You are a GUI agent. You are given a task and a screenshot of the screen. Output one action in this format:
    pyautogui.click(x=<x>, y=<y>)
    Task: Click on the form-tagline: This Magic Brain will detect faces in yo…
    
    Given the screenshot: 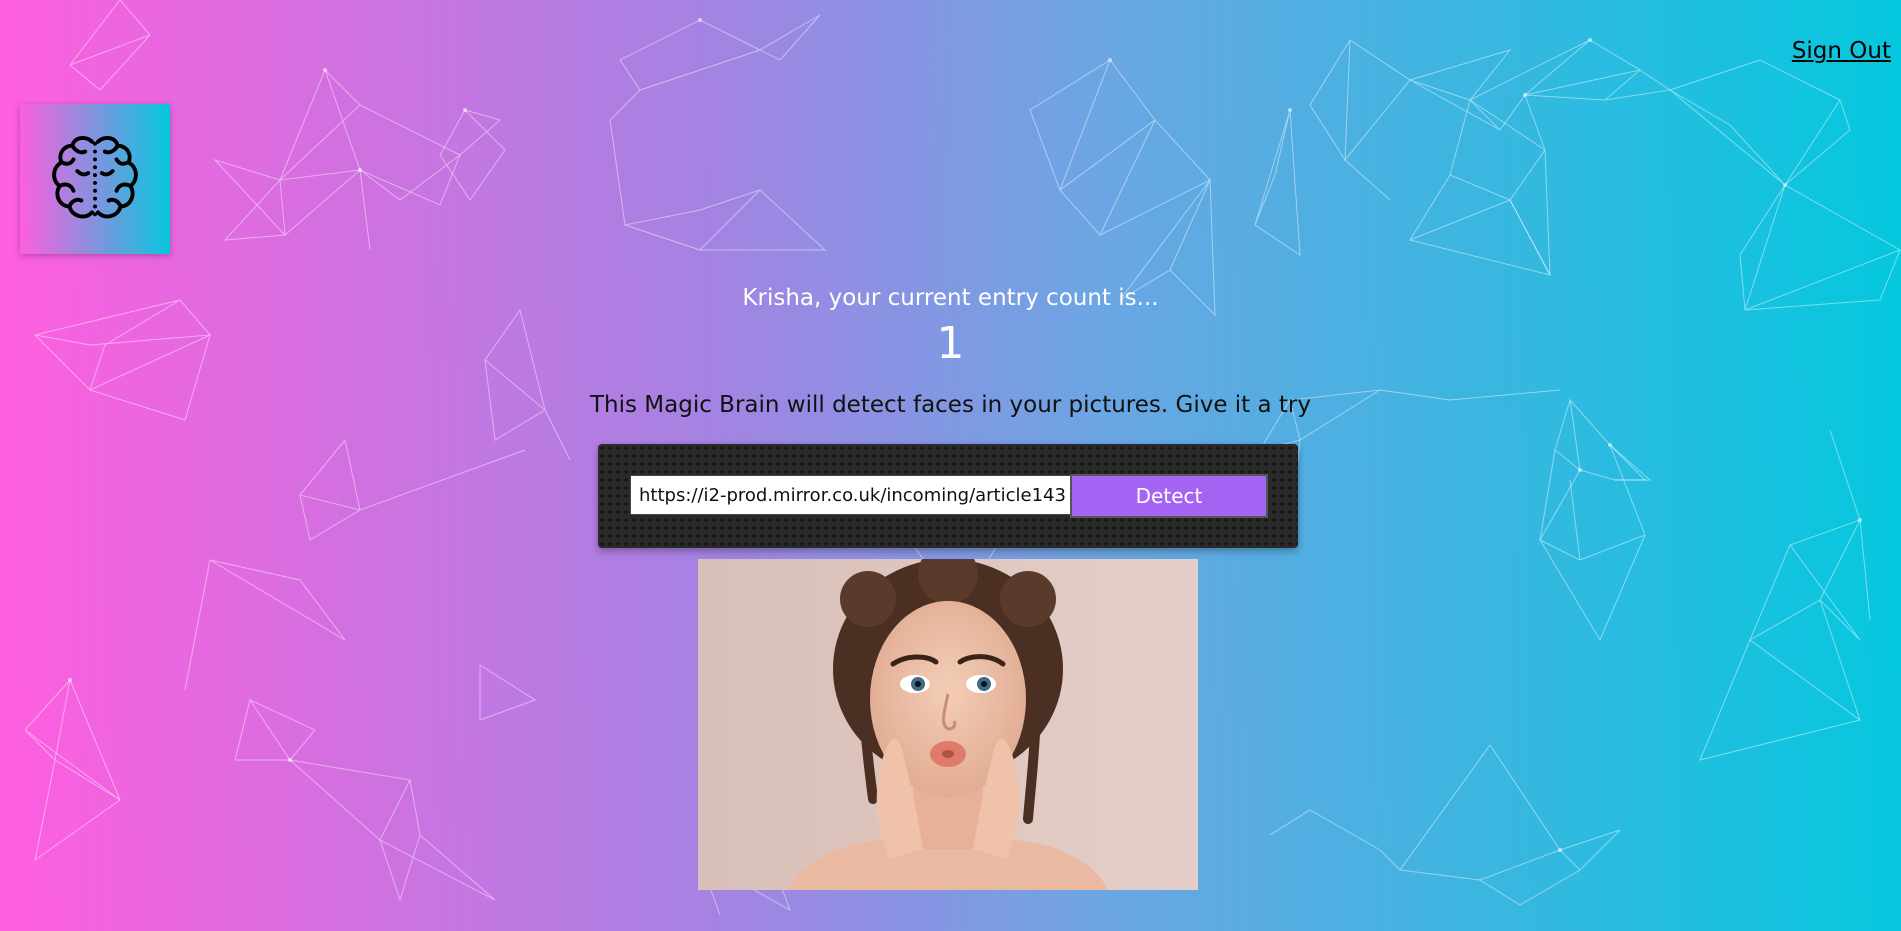 What is the action you would take?
    pyautogui.click(x=950, y=405)
    